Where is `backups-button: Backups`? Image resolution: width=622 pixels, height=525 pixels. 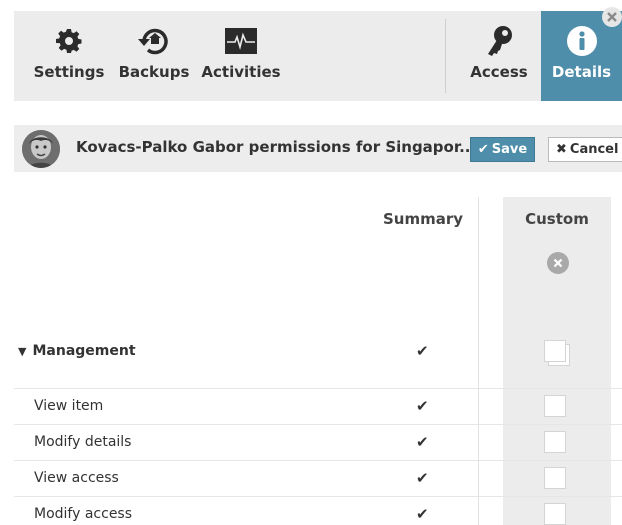
backups-button: Backups is located at coordinates (154, 56).